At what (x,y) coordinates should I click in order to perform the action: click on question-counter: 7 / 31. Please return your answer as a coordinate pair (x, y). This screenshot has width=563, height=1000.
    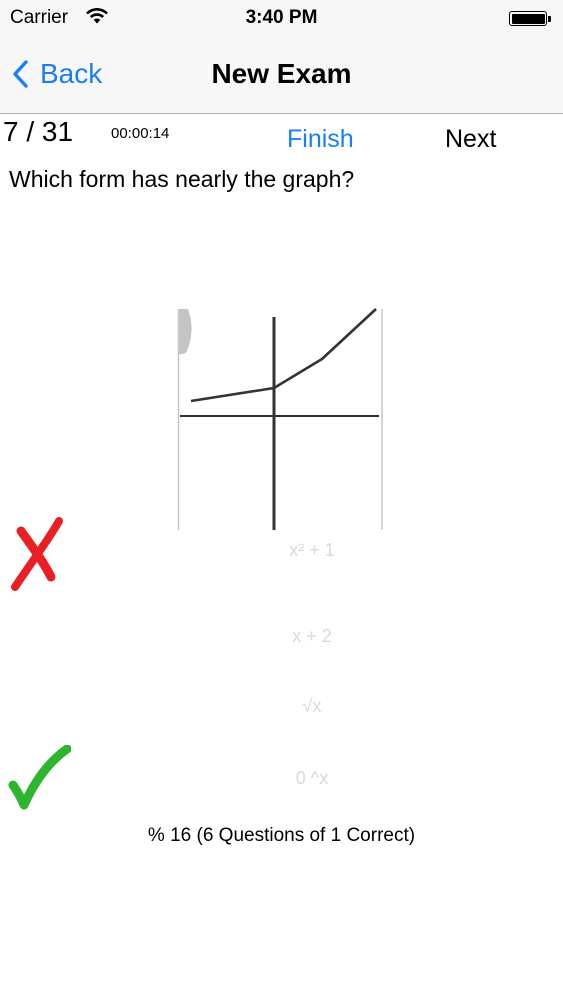
    Looking at the image, I should click on (38, 131).